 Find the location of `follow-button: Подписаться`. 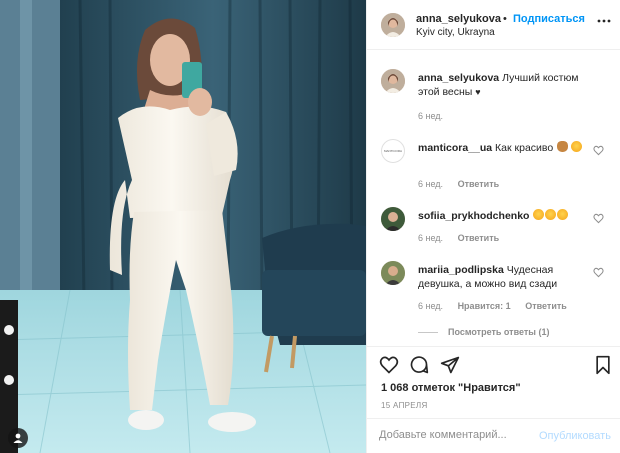

follow-button: Подписаться is located at coordinates (549, 19).